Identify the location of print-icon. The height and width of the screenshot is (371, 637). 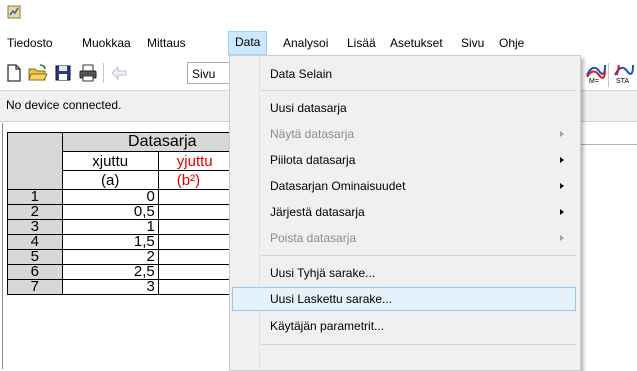
(88, 73).